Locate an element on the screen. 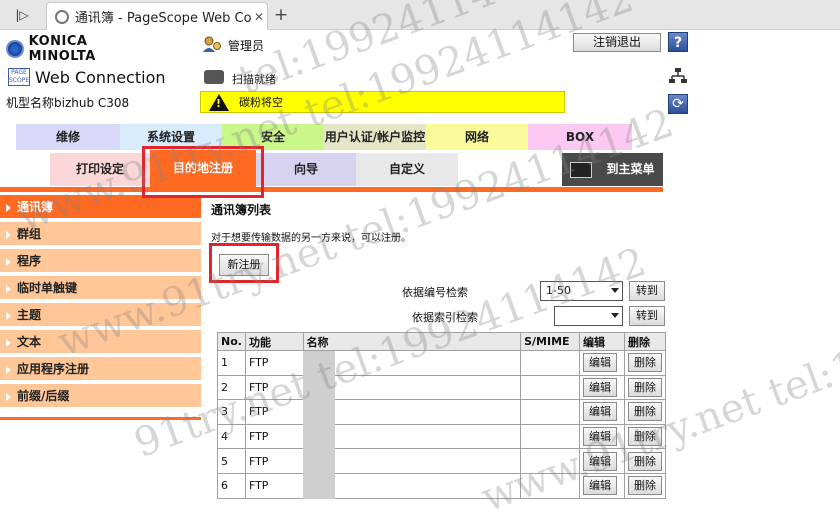 The width and height of the screenshot is (840, 521). scanner-icon is located at coordinates (214, 77).